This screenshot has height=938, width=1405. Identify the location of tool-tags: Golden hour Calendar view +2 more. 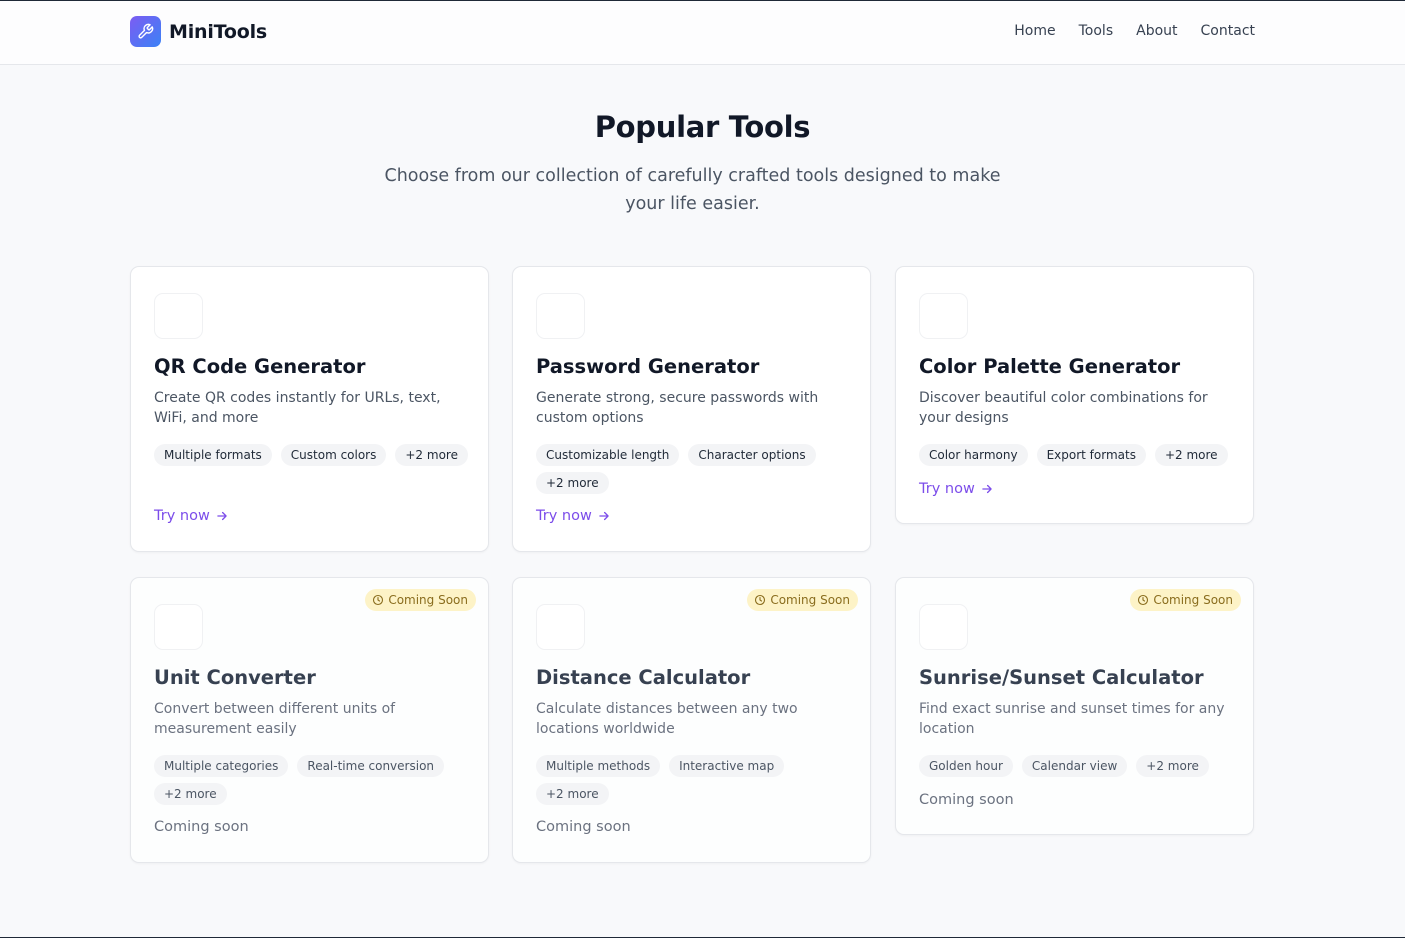
(1079, 766).